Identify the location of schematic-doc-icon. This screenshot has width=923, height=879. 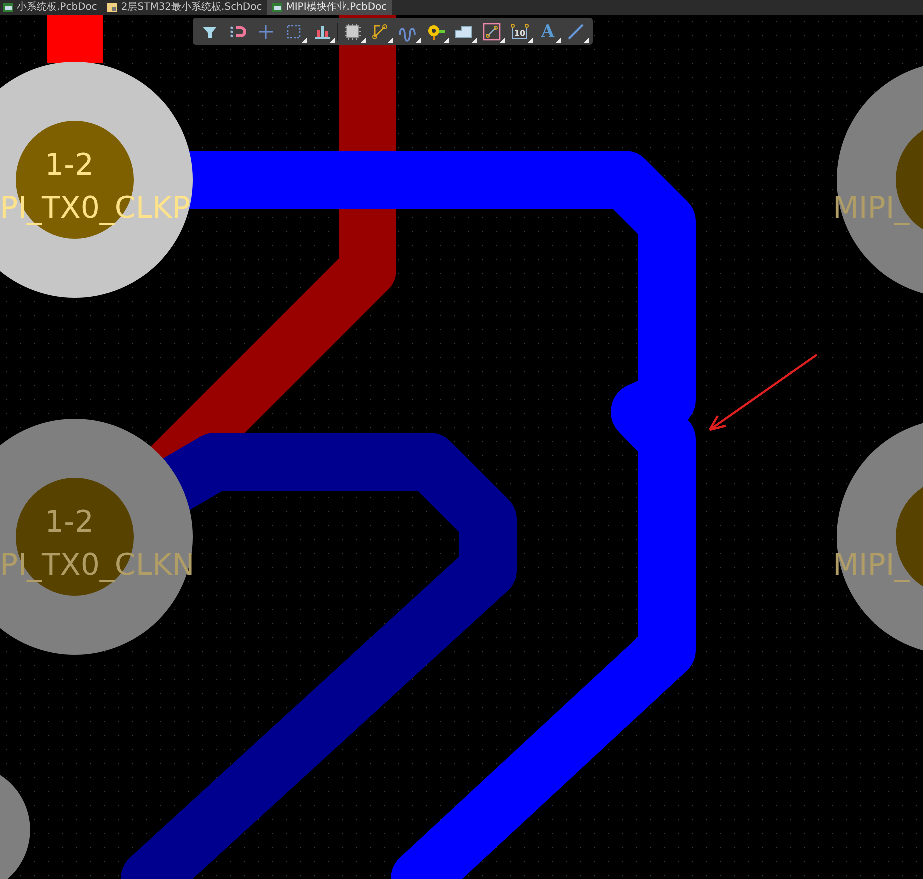
(112, 7).